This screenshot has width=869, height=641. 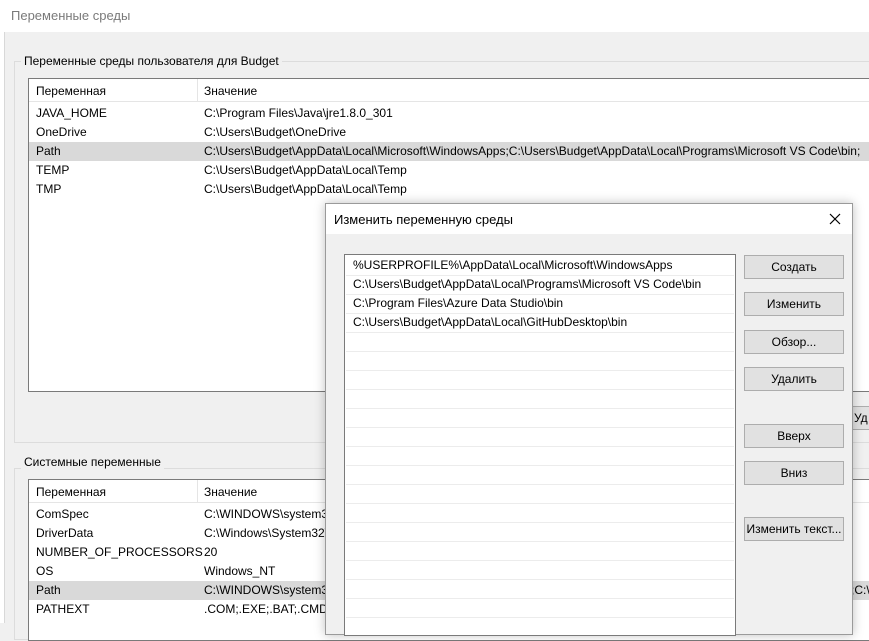 I want to click on user-variables-header: Переменная Значение, so click(x=449, y=90).